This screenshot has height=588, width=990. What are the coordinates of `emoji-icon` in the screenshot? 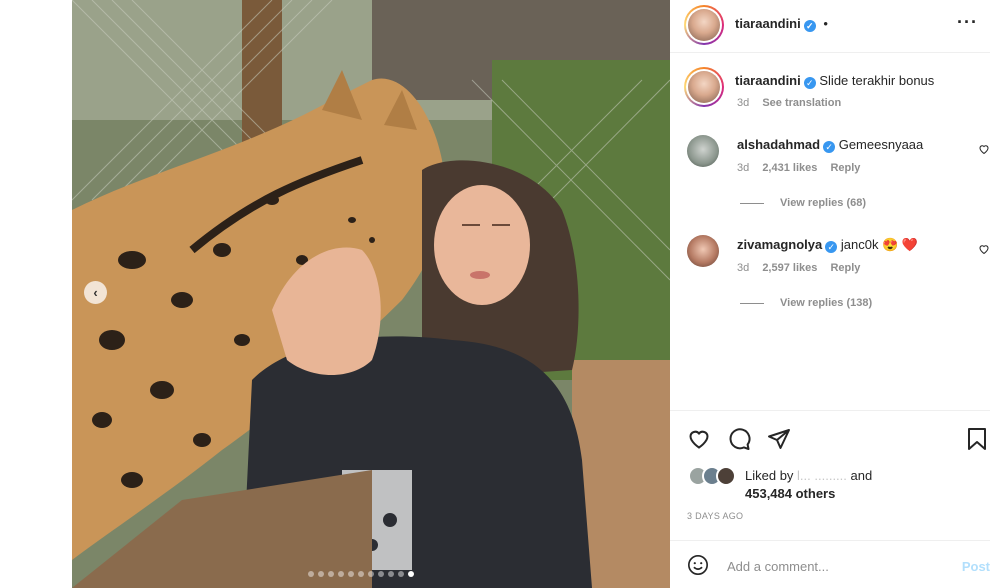 It's located at (698, 565).